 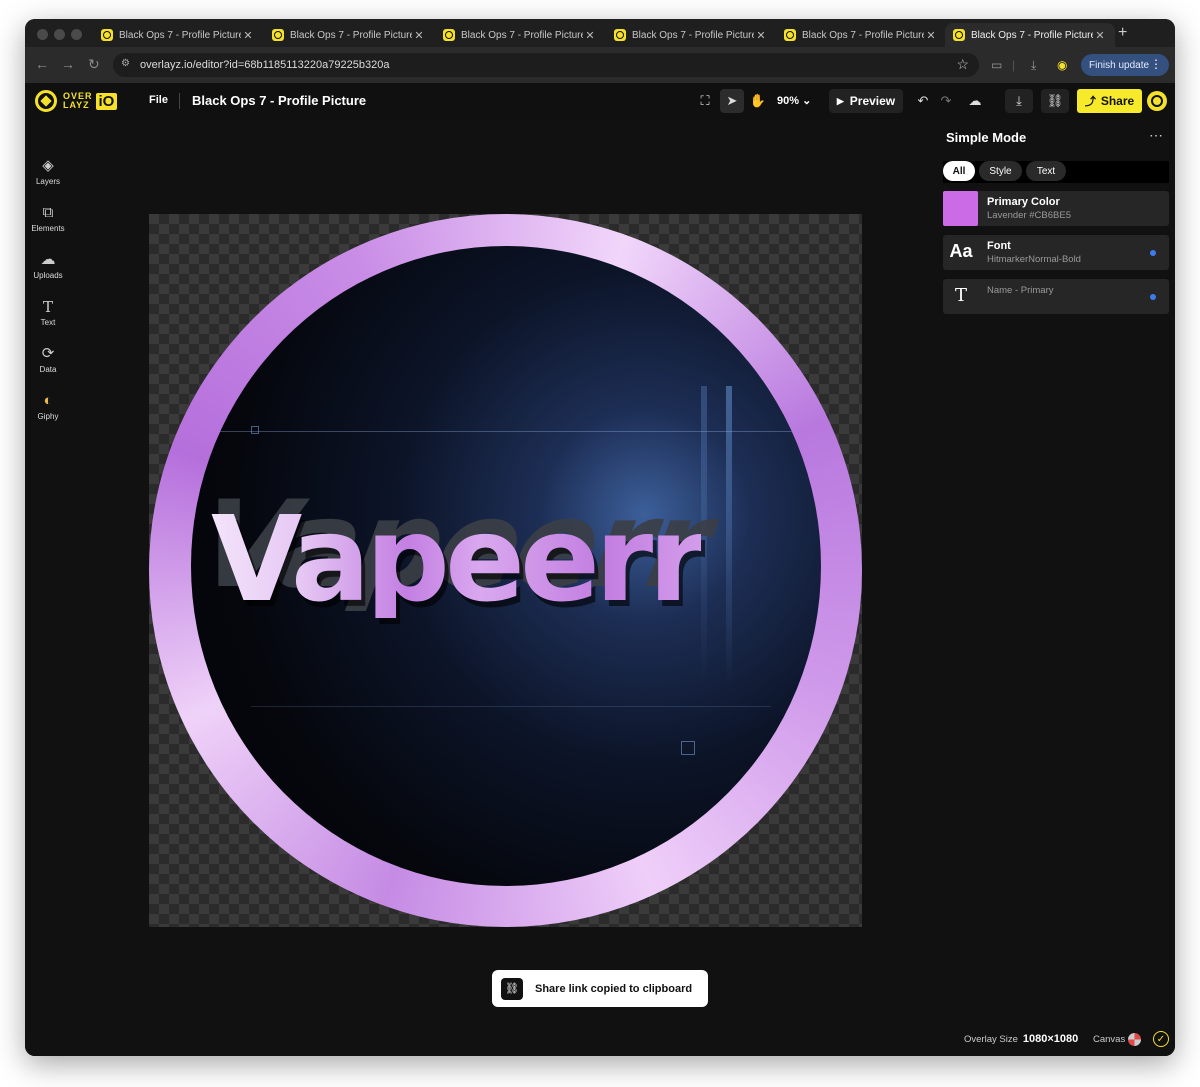 I want to click on maximize-window-icon, so click(x=76, y=34).